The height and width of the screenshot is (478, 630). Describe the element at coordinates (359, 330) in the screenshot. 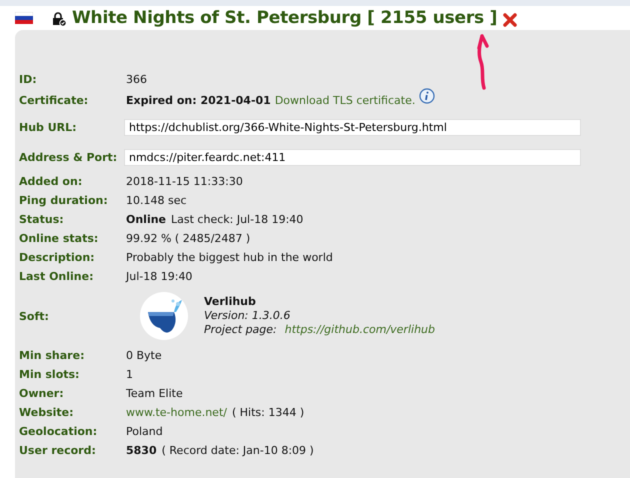

I see `link: https://github.com/verlihub` at that location.